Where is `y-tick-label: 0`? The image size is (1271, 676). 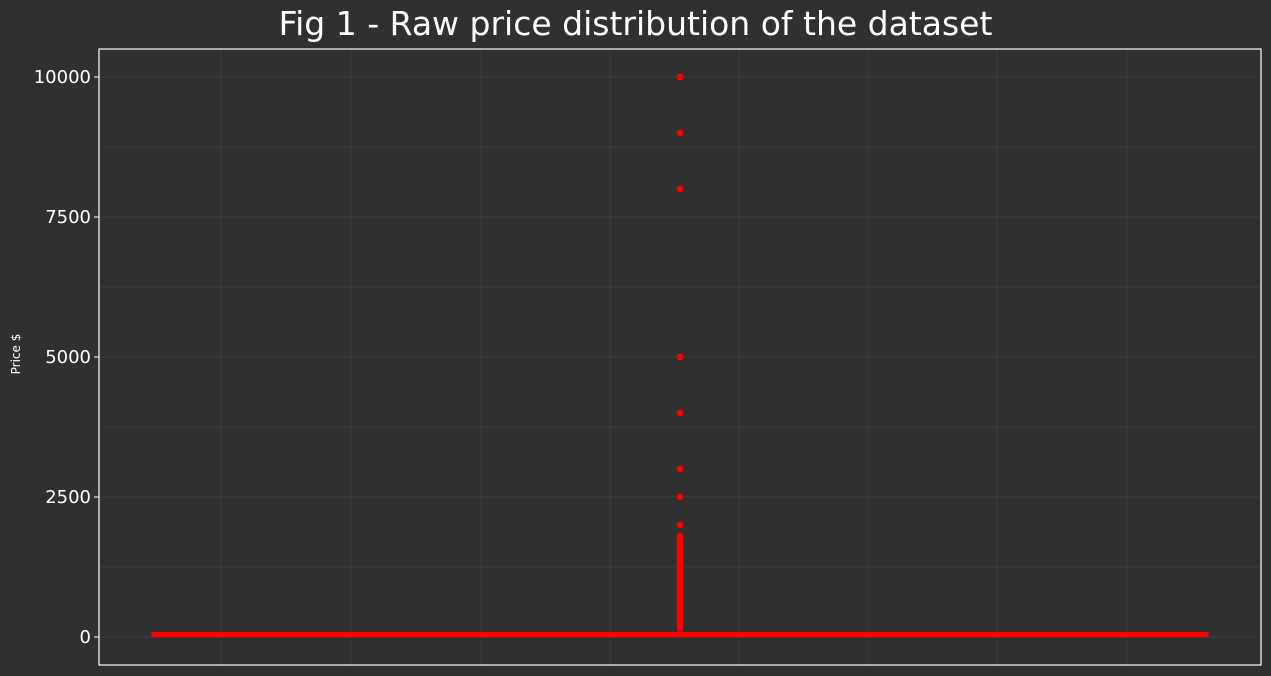 y-tick-label: 0 is located at coordinates (85, 637).